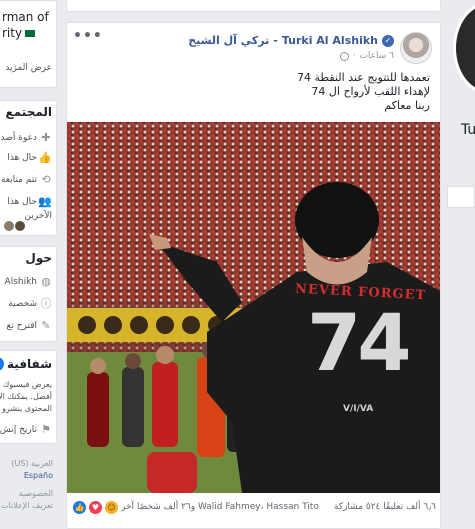 Image resolution: width=475 pixels, height=529 pixels. Describe the element at coordinates (409, 507) in the screenshot. I see `comments-count: ٦٫٦ ألف تعليقًا` at that location.